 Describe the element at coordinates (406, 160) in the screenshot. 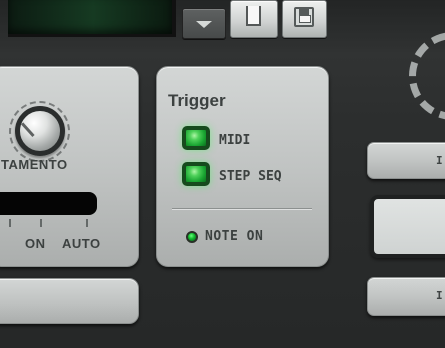

I see `right-top-panel` at that location.